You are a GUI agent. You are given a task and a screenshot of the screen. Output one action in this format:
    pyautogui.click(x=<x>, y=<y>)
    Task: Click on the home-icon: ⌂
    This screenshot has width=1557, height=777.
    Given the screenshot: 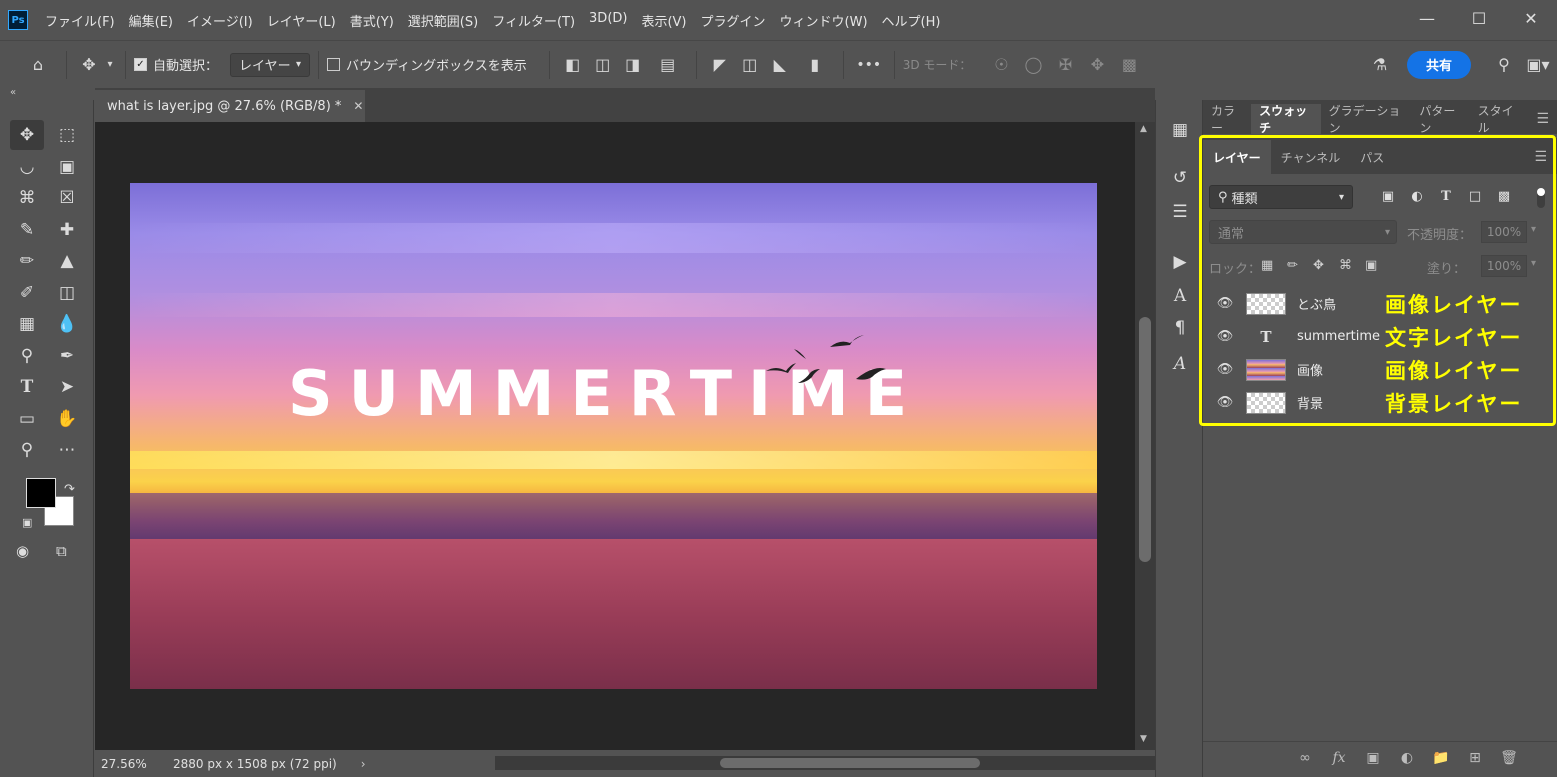 What is the action you would take?
    pyautogui.click(x=38, y=65)
    